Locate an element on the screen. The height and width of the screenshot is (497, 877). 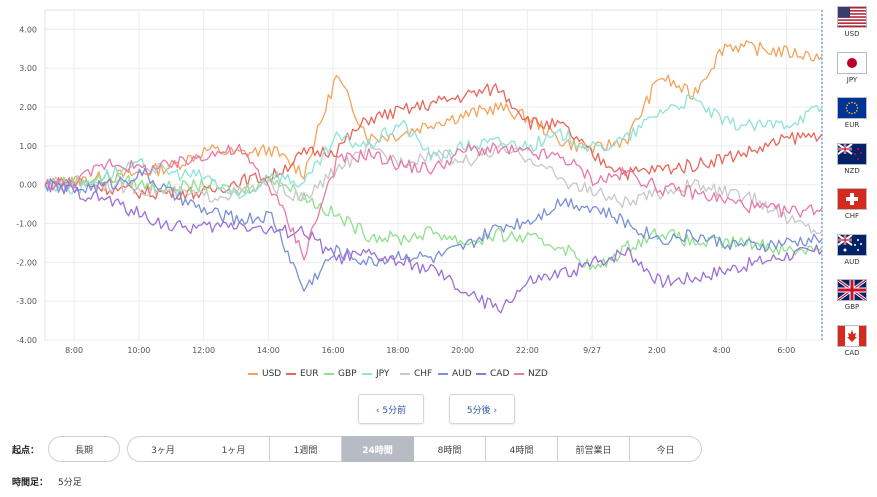
legend-item-usd: USD is located at coordinates (264, 374).